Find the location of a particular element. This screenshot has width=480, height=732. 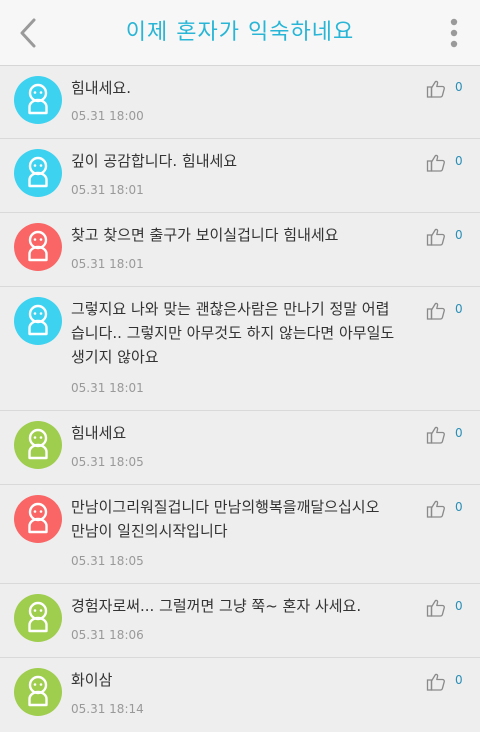

comment-item: 찾고 찾으면 출구가 보이실겁니다 힘내세요 05.31 18:01 0 is located at coordinates (240, 250).